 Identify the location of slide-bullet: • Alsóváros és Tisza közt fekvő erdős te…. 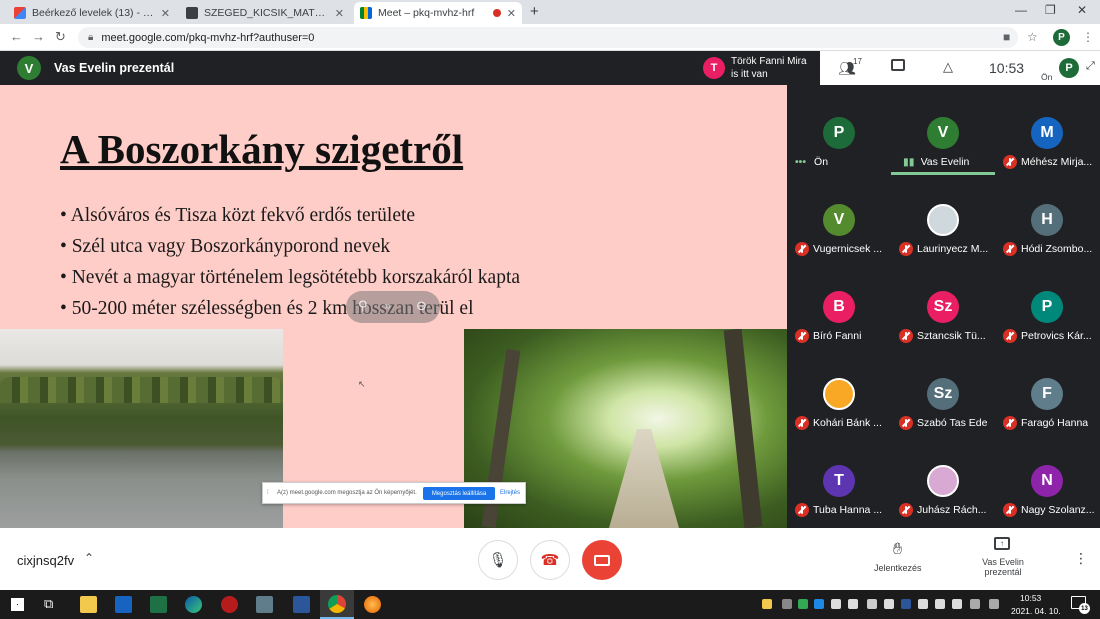
(238, 215).